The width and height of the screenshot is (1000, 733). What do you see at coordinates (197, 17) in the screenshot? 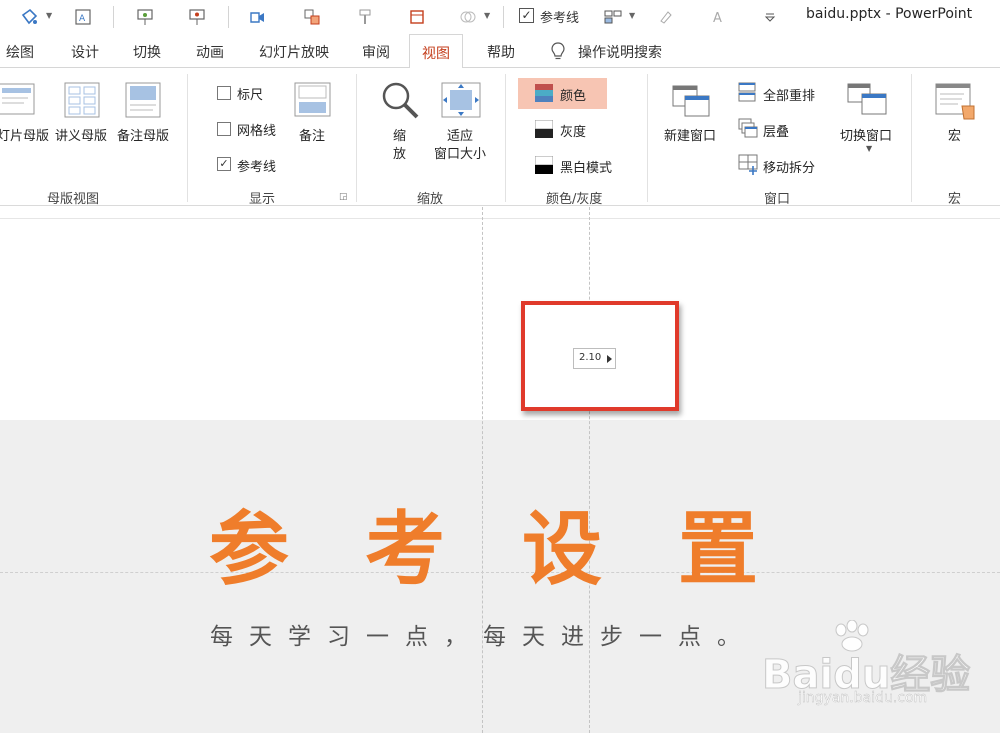
I see `slideshow-icon` at bounding box center [197, 17].